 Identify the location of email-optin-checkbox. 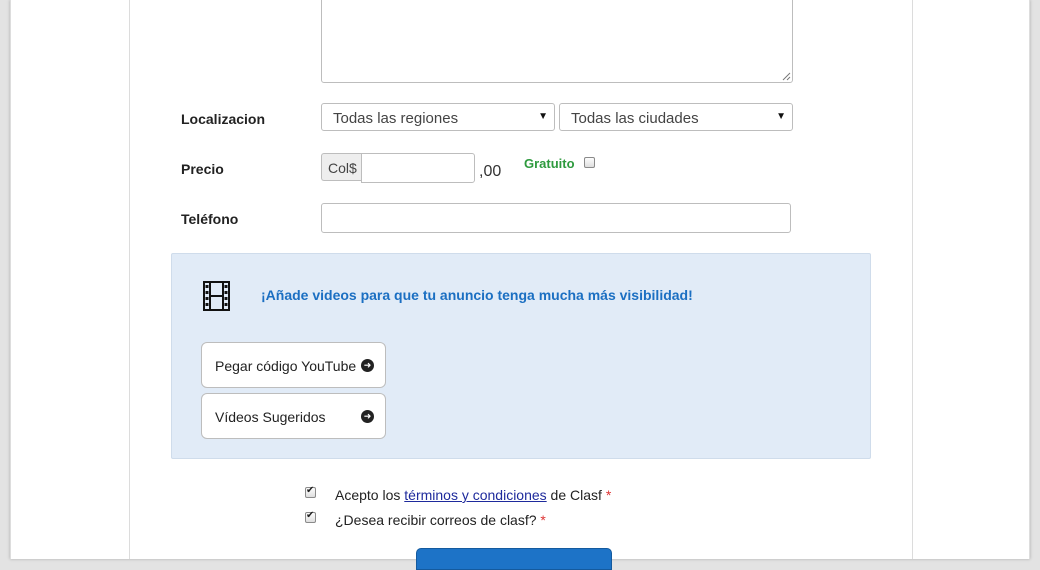
(310, 516).